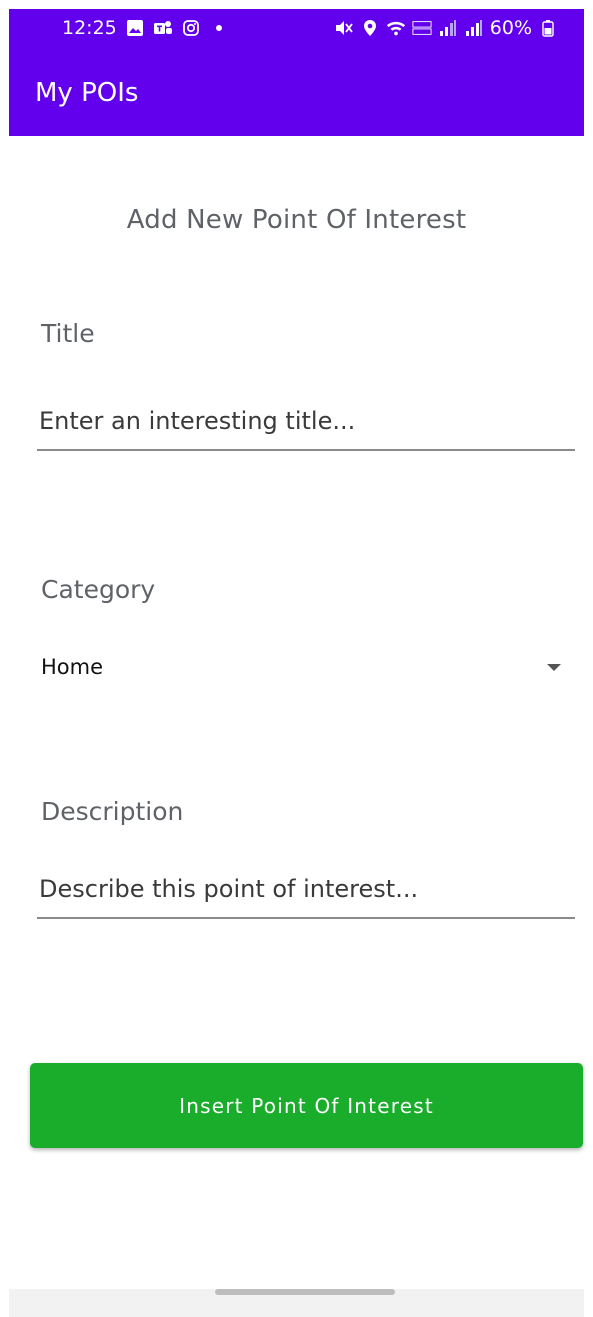 Image resolution: width=593 pixels, height=1317 pixels. Describe the element at coordinates (554, 667) in the screenshot. I see `dropdown-caret-icon` at that location.